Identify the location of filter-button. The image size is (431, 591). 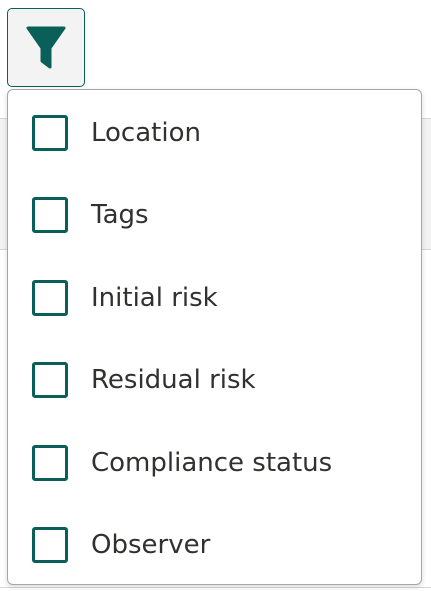
(46, 47).